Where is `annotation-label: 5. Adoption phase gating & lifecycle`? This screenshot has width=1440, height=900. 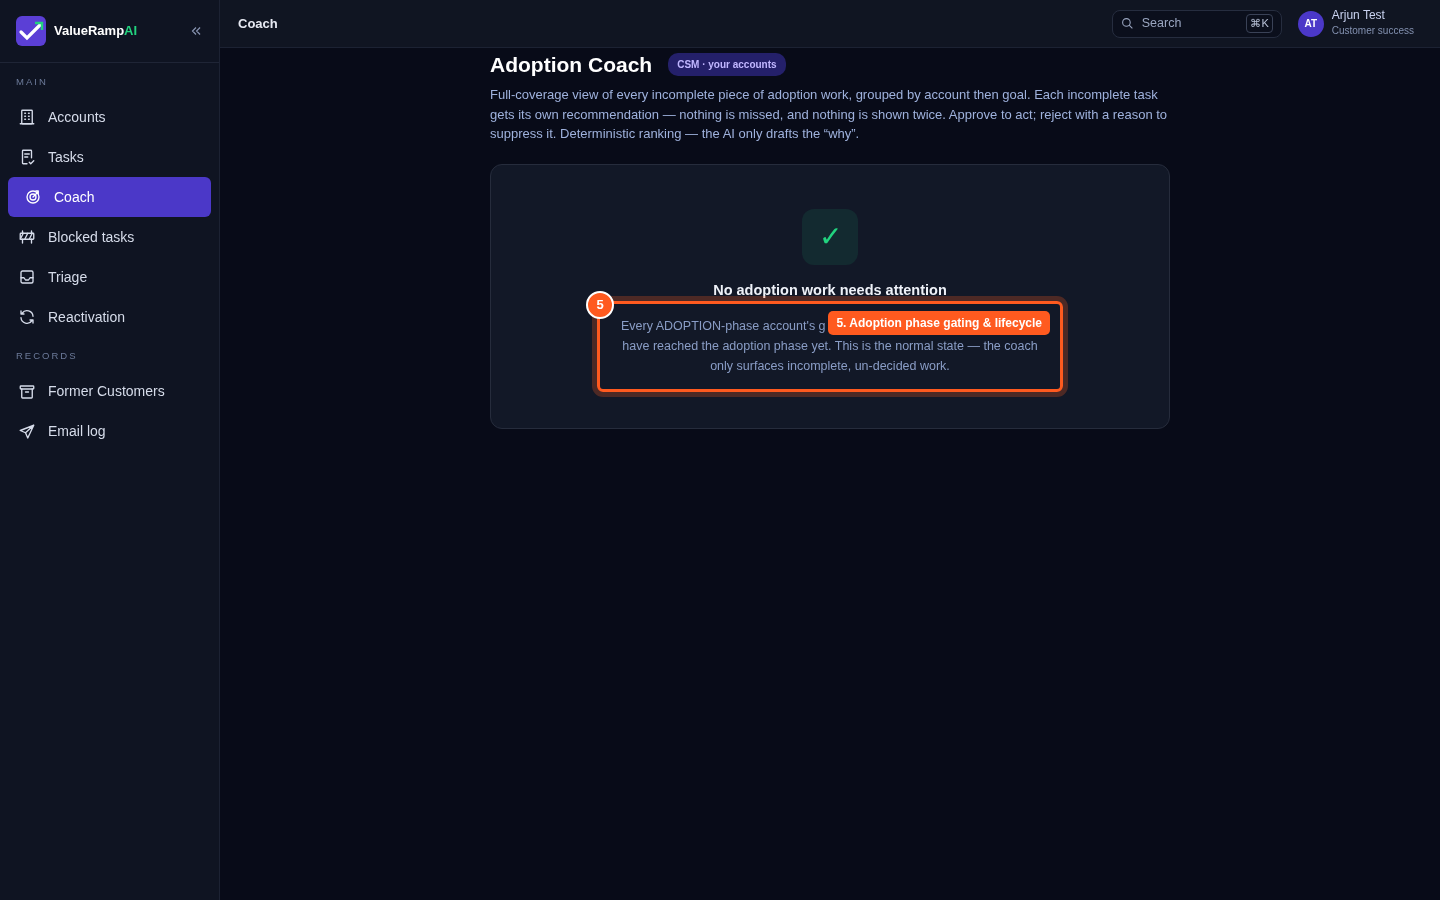
annotation-label: 5. Adoption phase gating & lifecycle is located at coordinates (939, 322).